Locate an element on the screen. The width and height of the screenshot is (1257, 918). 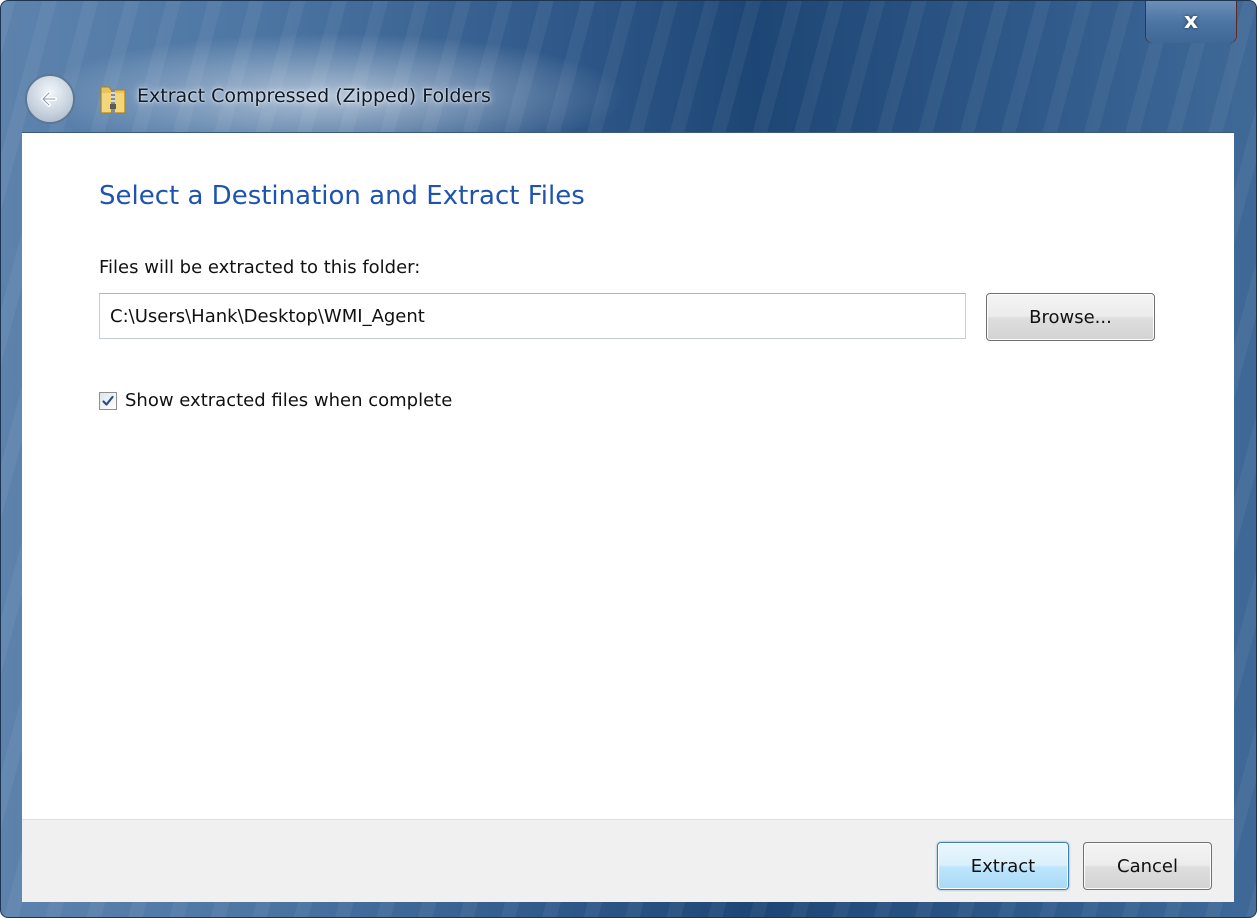
close-button-face: x is located at coordinates (1191, 22).